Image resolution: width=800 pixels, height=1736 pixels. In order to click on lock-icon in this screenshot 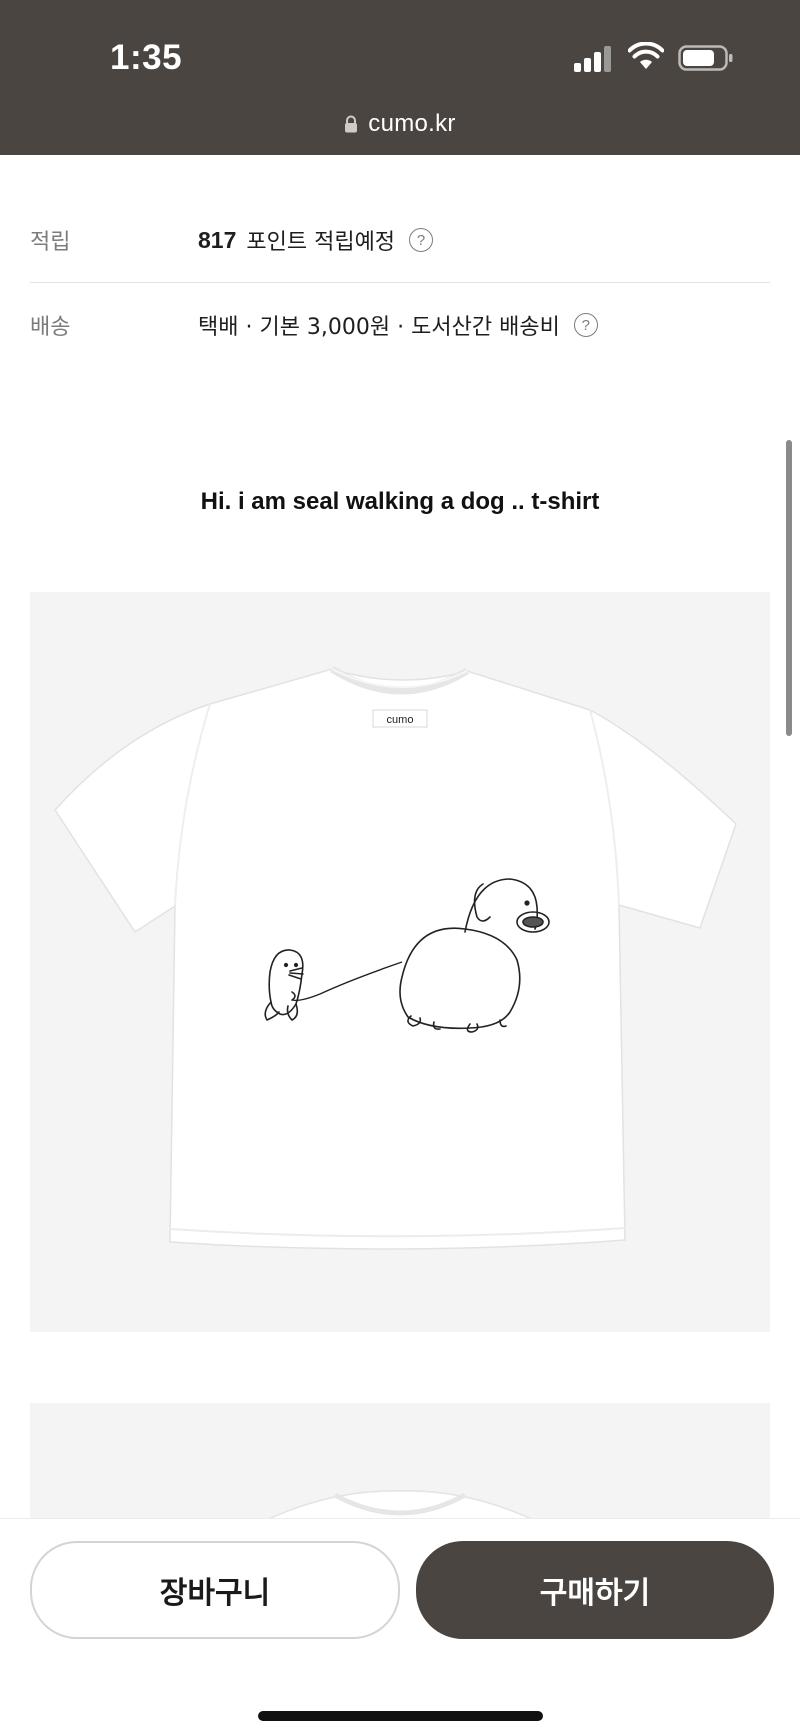, I will do `click(351, 124)`.